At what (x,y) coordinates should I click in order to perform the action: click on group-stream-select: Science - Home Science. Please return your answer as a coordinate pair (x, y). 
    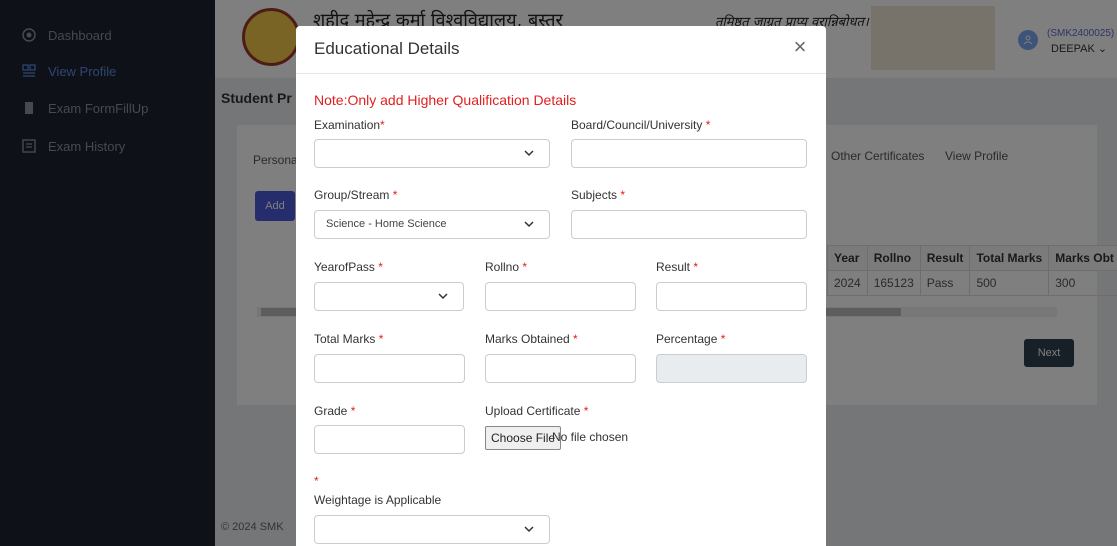
    Looking at the image, I should click on (432, 224).